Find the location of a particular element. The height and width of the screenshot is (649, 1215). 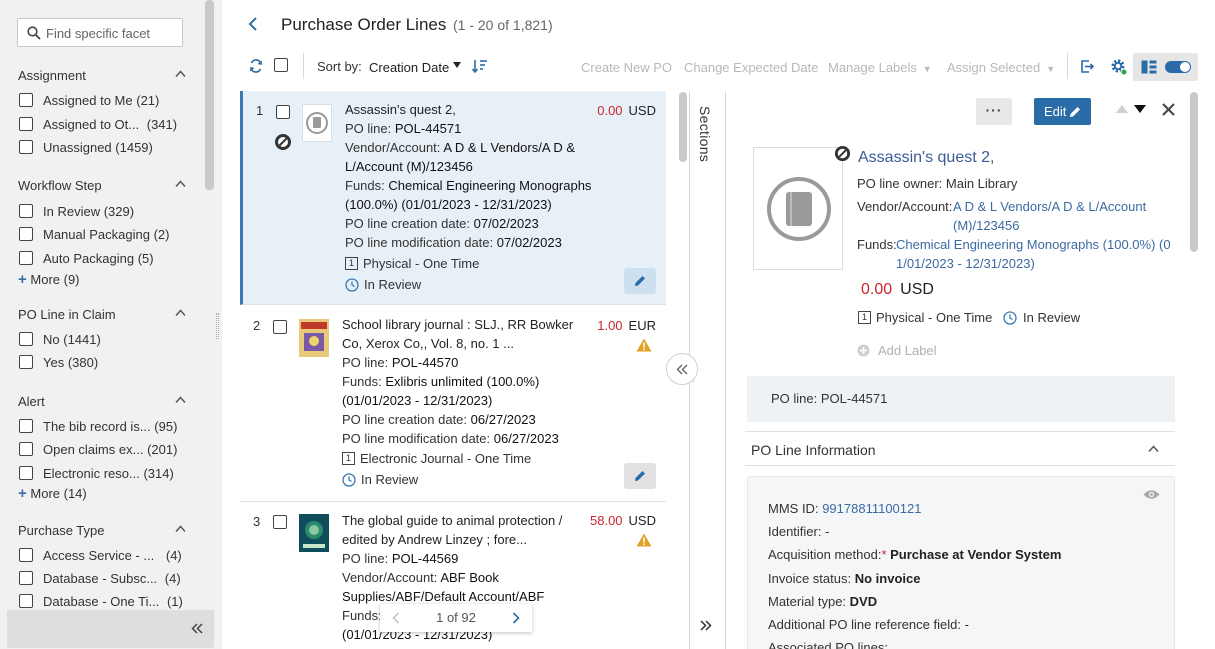

facet-group-po-line-in-claim: PO Line in Claim No (1441) Yes (380) is located at coordinates (104, 338).